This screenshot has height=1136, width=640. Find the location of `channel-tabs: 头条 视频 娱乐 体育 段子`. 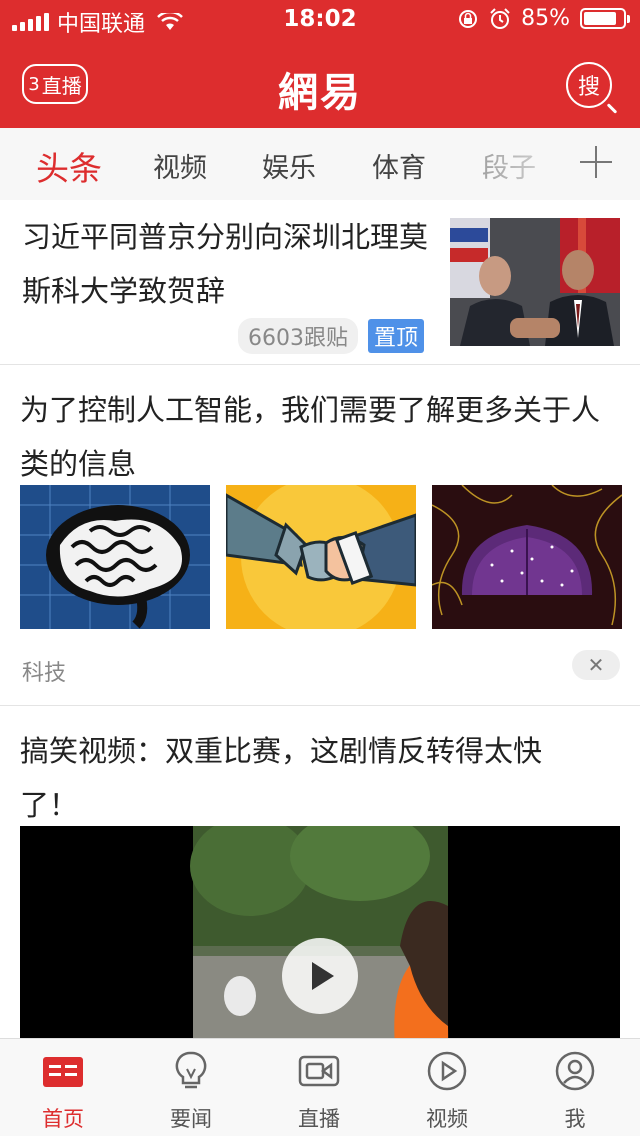

channel-tabs: 头条 视频 娱乐 体育 段子 is located at coordinates (320, 164).